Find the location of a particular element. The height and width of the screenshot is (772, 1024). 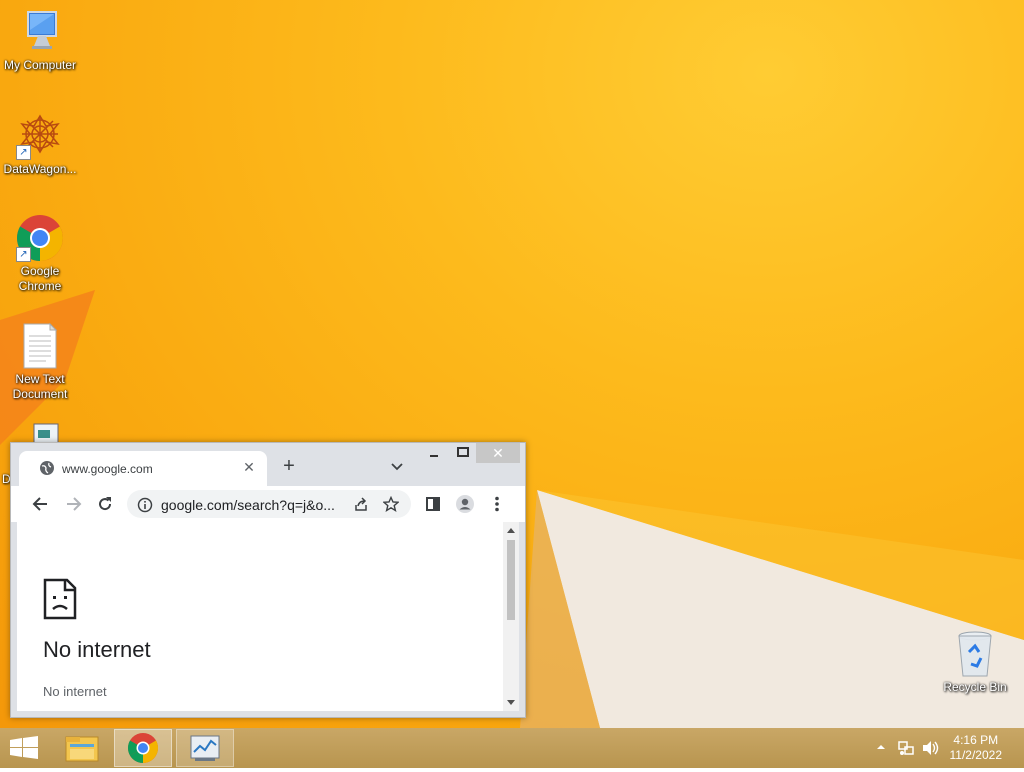

scroll-up-icon is located at coordinates (511, 530).